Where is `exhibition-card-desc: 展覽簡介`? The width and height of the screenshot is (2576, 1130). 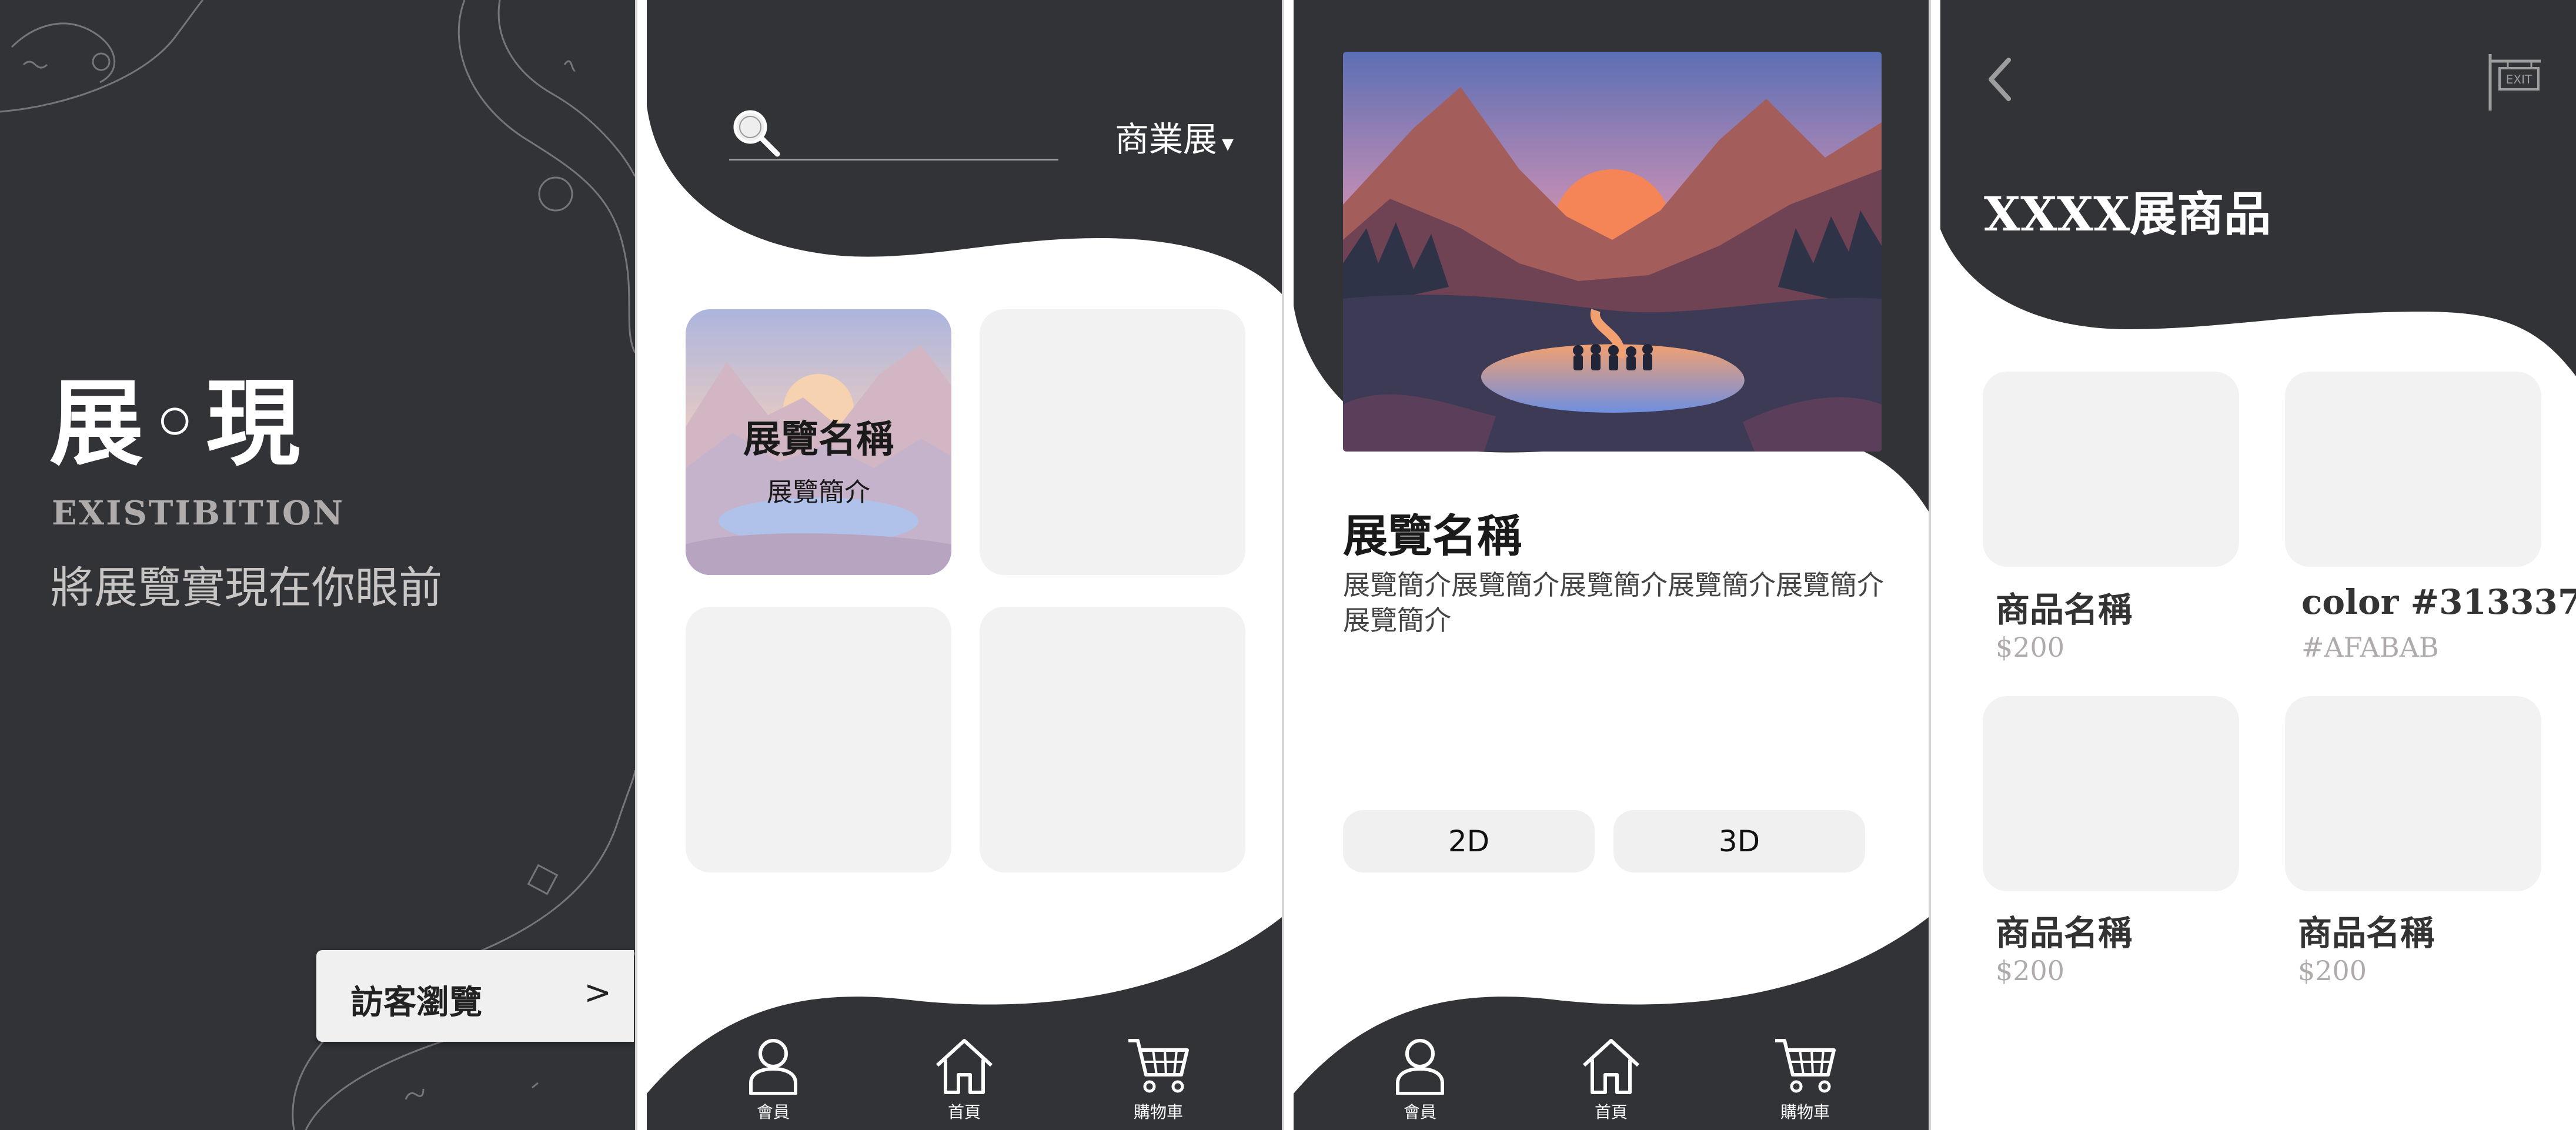 exhibition-card-desc: 展覽簡介 is located at coordinates (818, 492).